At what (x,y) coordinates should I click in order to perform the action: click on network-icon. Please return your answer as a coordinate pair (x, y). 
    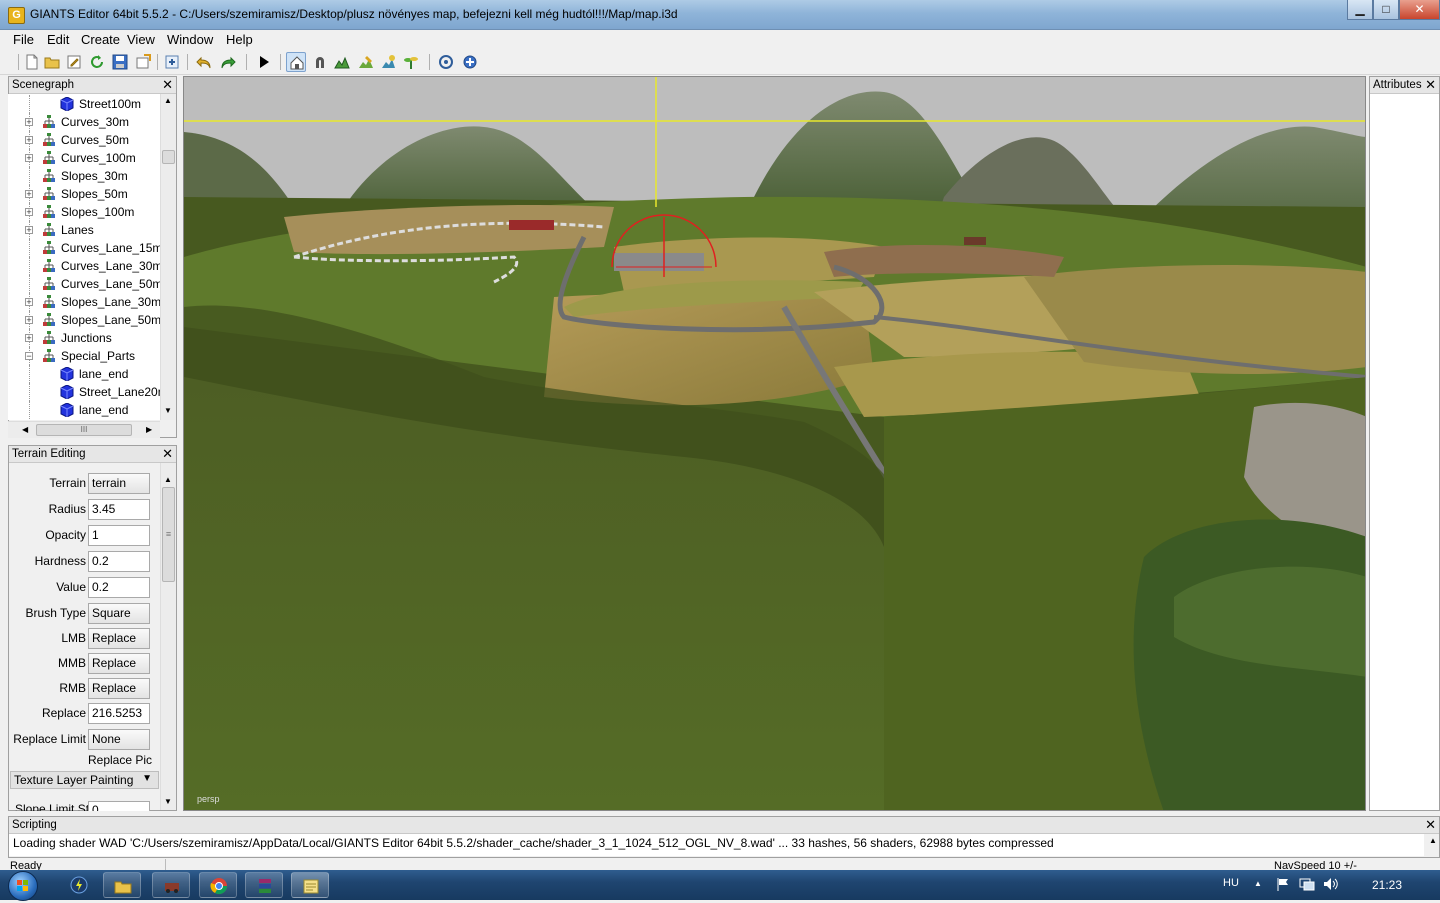
    Looking at the image, I should click on (1307, 885).